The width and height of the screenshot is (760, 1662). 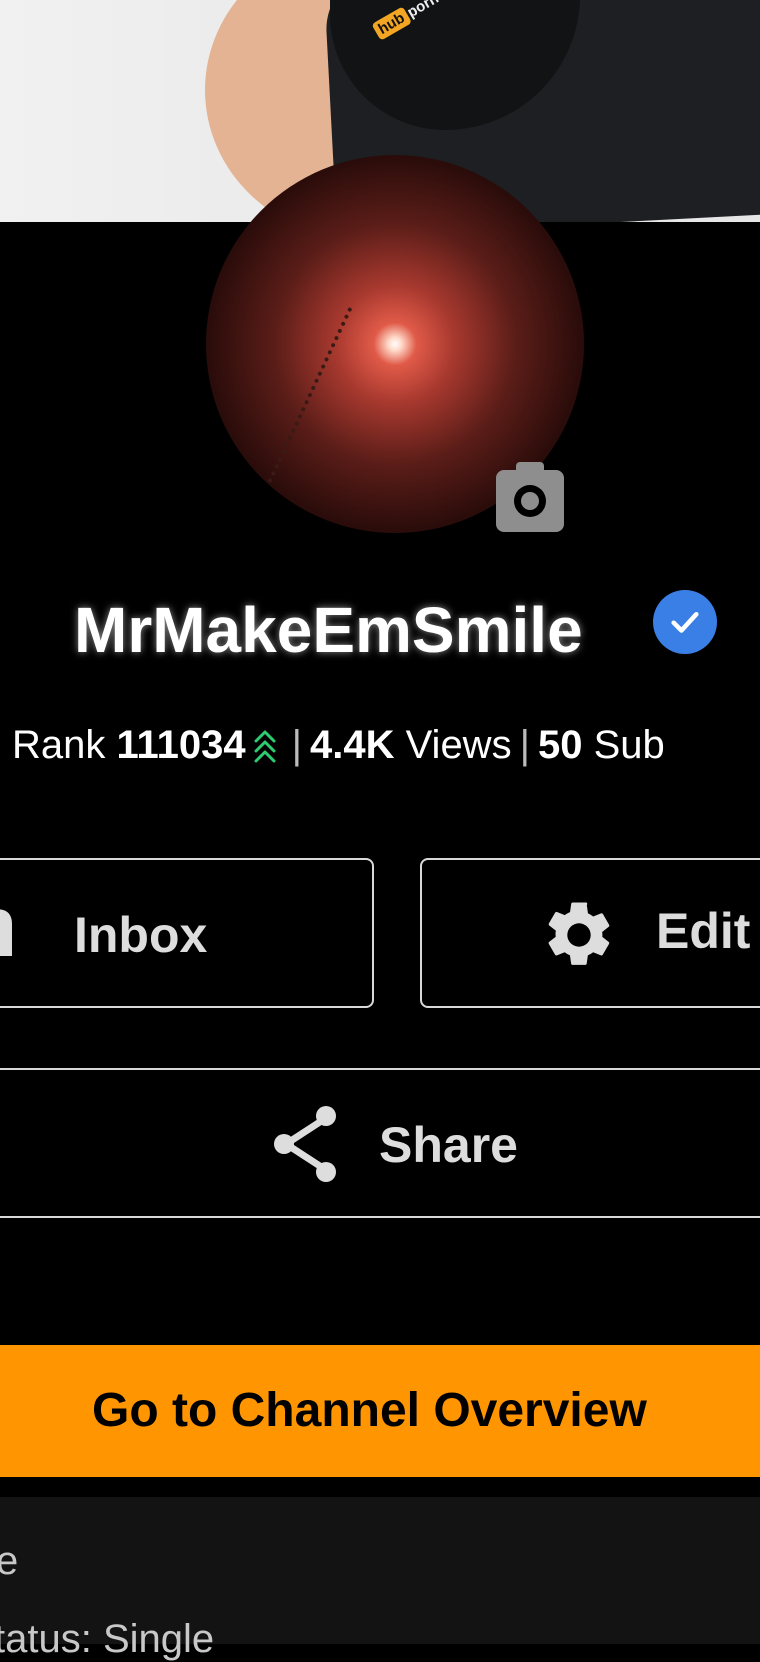 What do you see at coordinates (380, 1579) in the screenshot?
I see `about-section: e status: Single` at bounding box center [380, 1579].